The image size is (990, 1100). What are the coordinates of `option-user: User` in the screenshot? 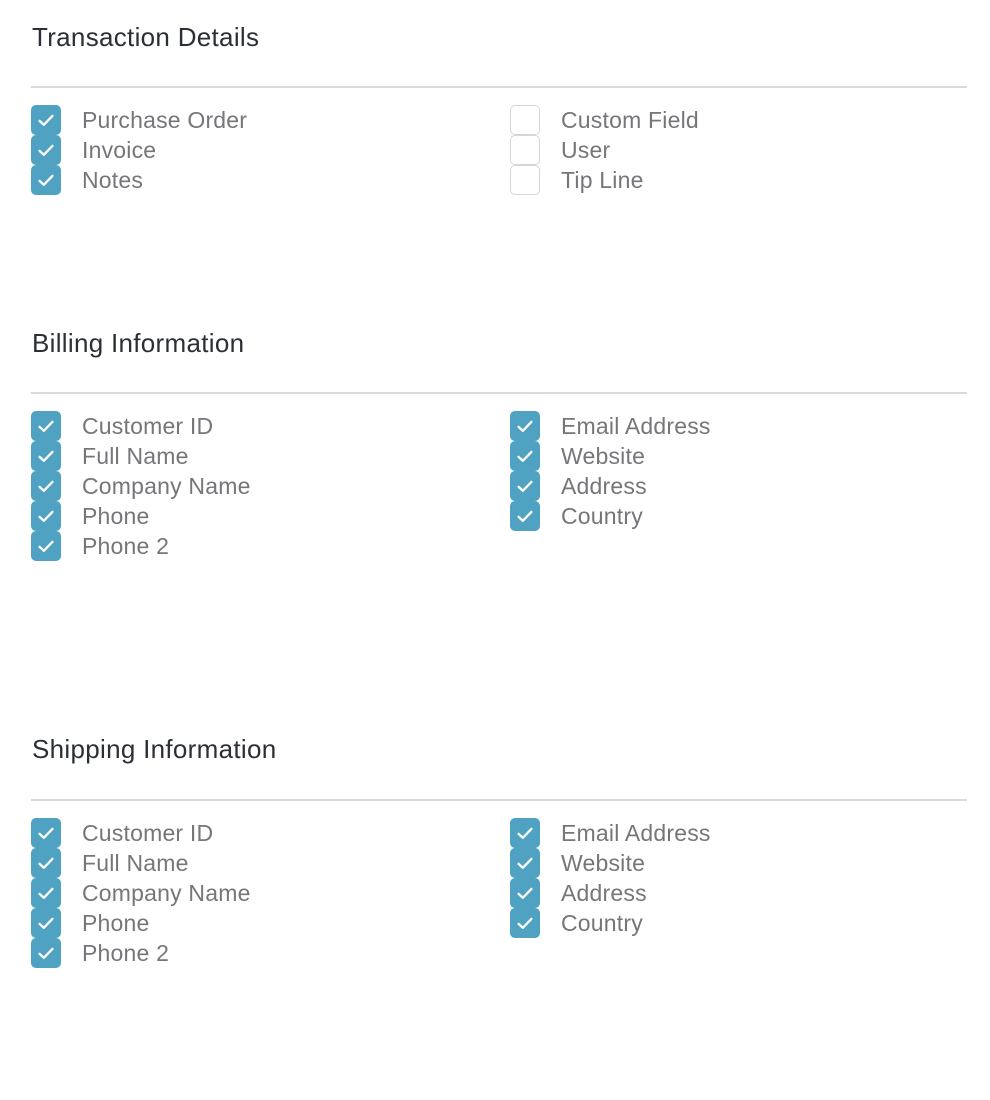 It's located at (738, 150).